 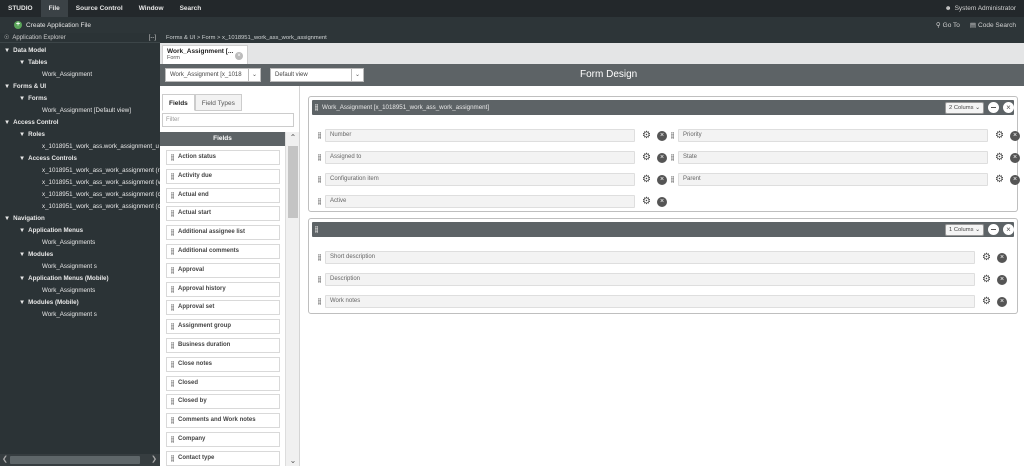 I want to click on tree-item: ▼ Roles, so click(x=80, y=135).